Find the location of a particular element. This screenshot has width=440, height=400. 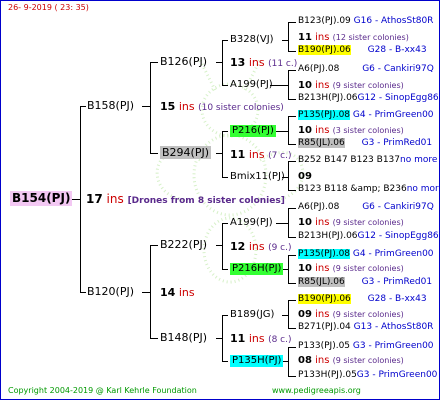

gen4-6-id: R85(JL).06 is located at coordinates (321, 143).